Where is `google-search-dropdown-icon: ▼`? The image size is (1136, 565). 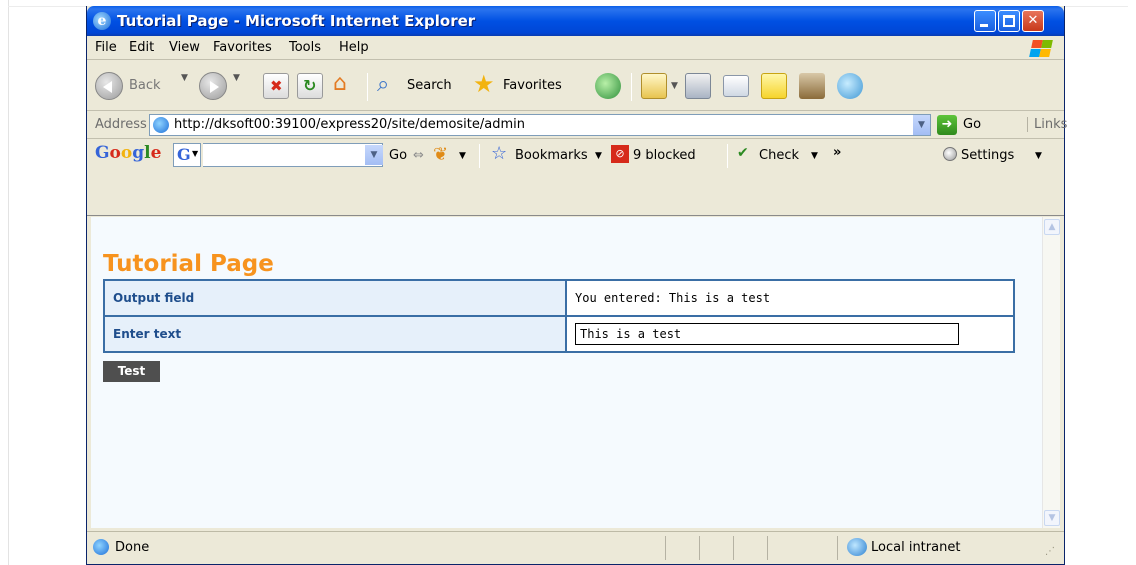 google-search-dropdown-icon: ▼ is located at coordinates (374, 155).